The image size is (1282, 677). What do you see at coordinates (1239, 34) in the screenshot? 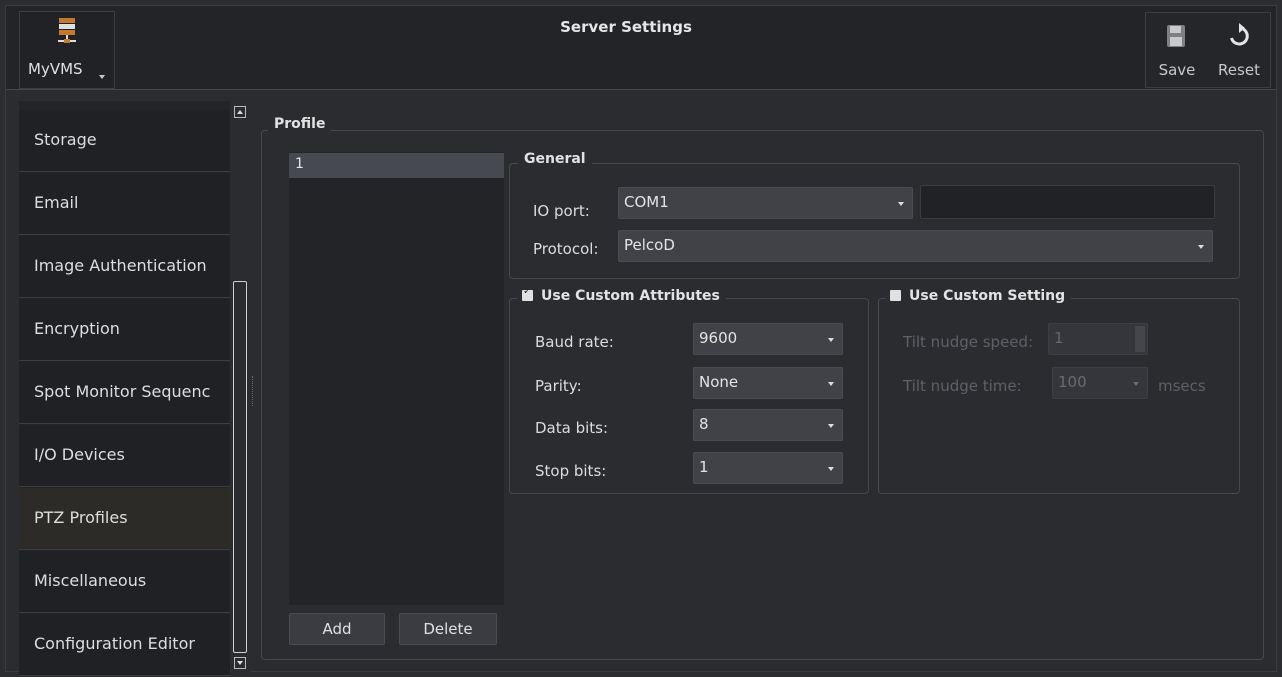
I see `reset-icon` at bounding box center [1239, 34].